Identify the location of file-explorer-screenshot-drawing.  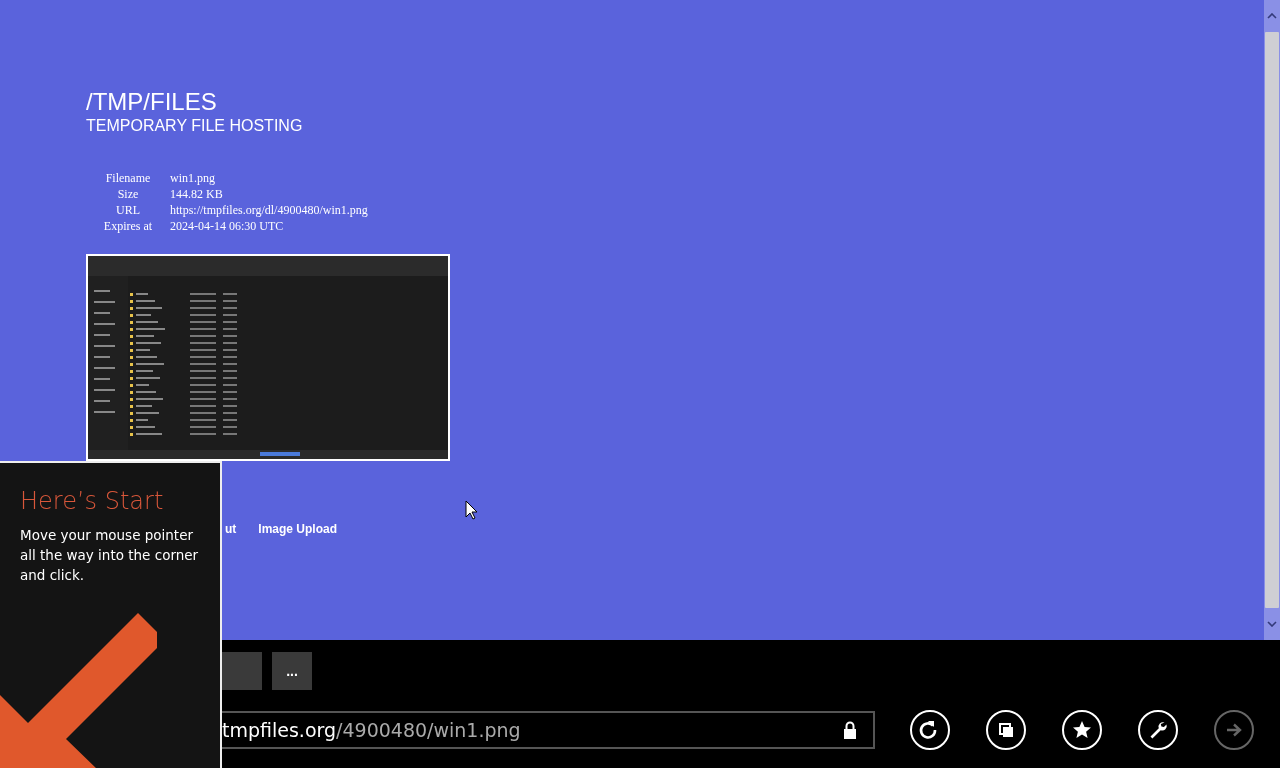
(268, 357).